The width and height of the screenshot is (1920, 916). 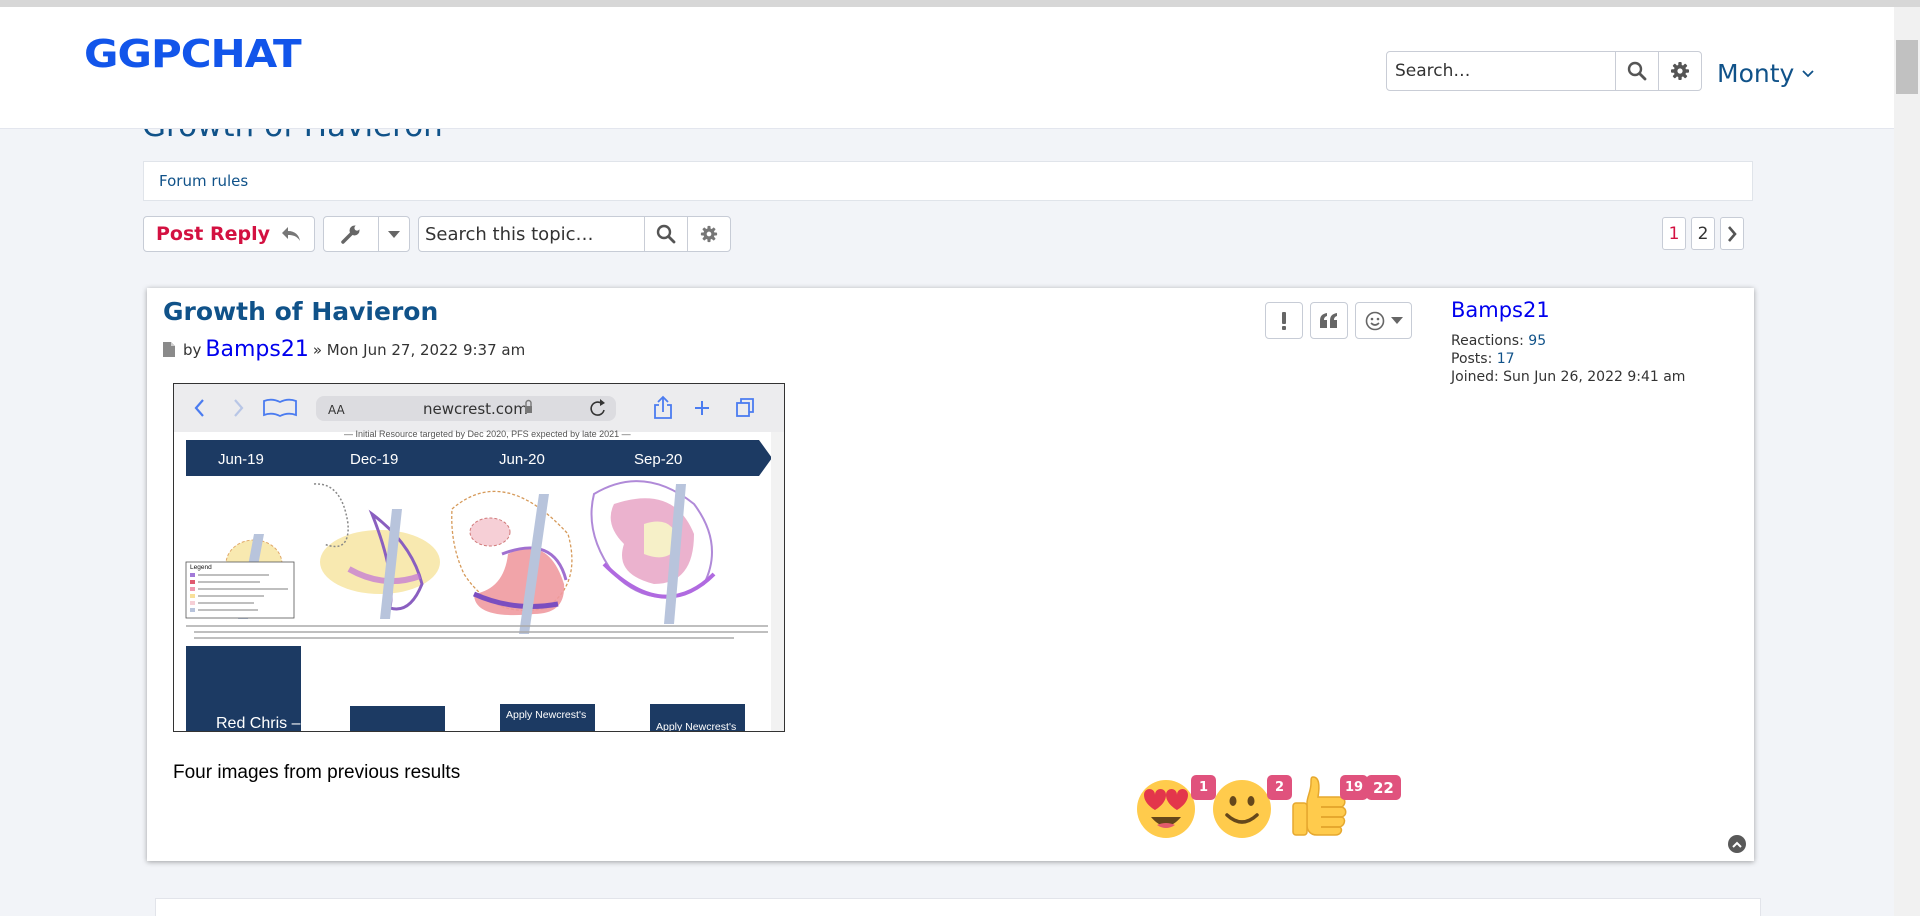 I want to click on topic-tools-caret, so click(x=394, y=234).